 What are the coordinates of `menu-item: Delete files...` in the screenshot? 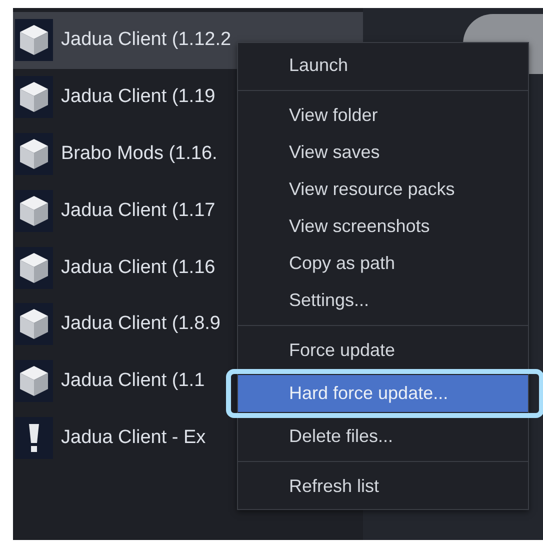 It's located at (383, 436).